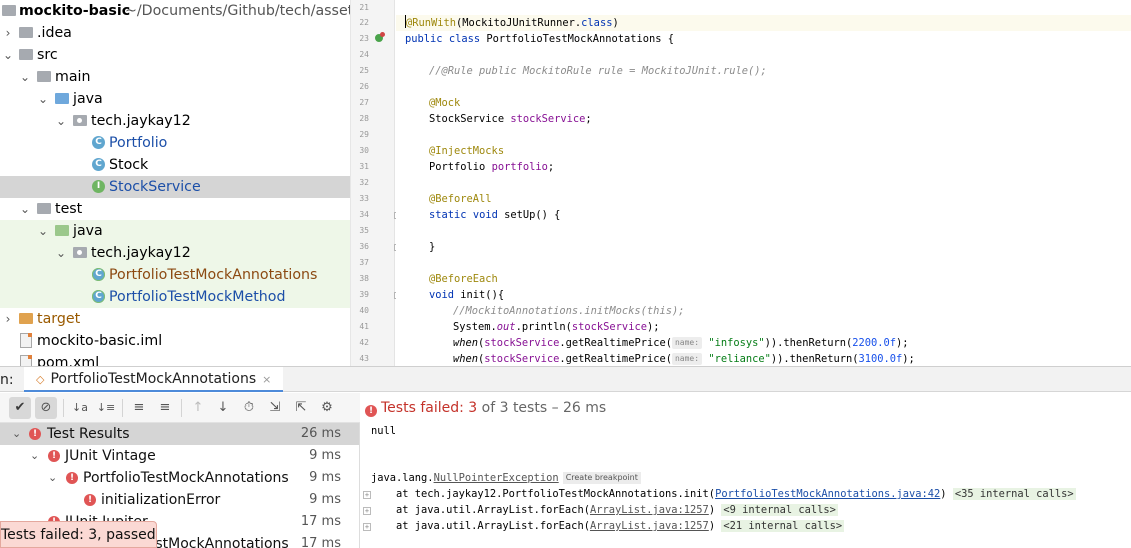 The width and height of the screenshot is (1131, 548). I want to click on tree-item-portfolio: C Portfolio, so click(175, 143).